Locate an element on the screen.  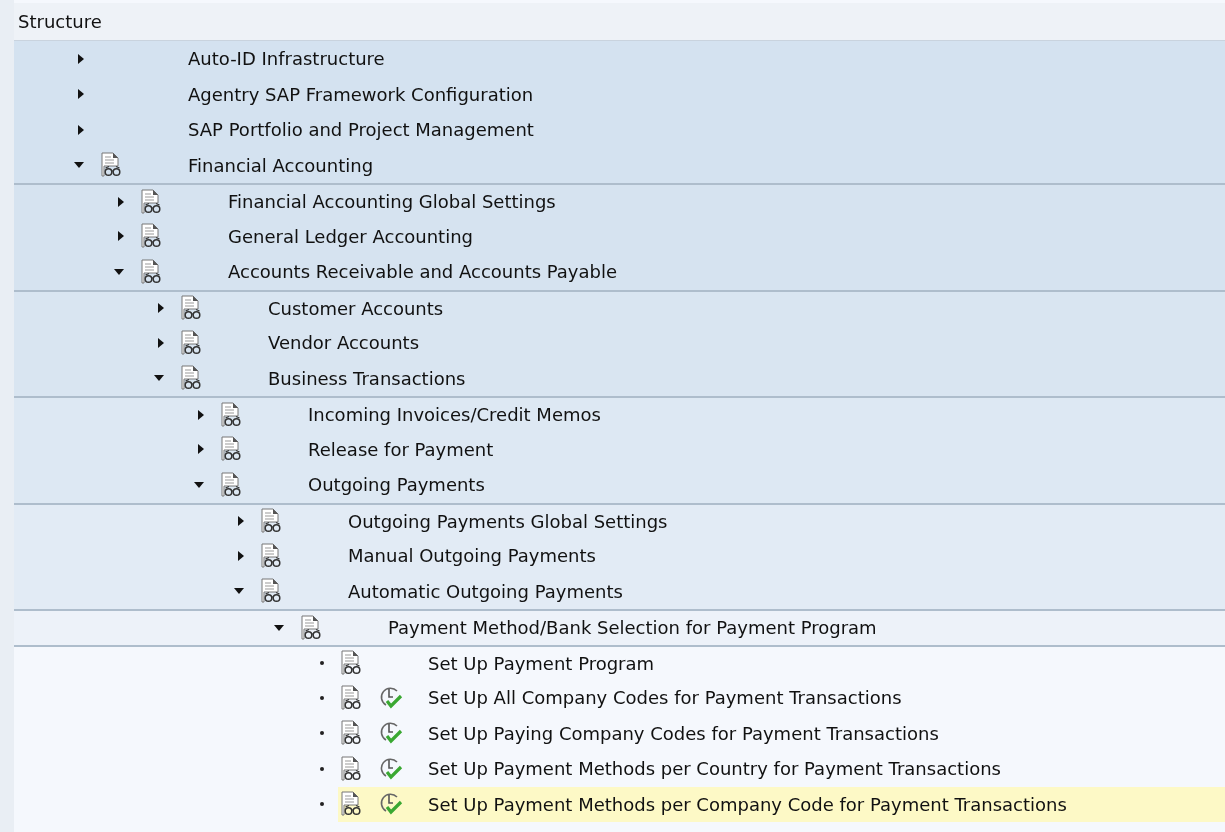
tree-item-label: Incoming Invoices/Credit Memos is located at coordinates (454, 415).